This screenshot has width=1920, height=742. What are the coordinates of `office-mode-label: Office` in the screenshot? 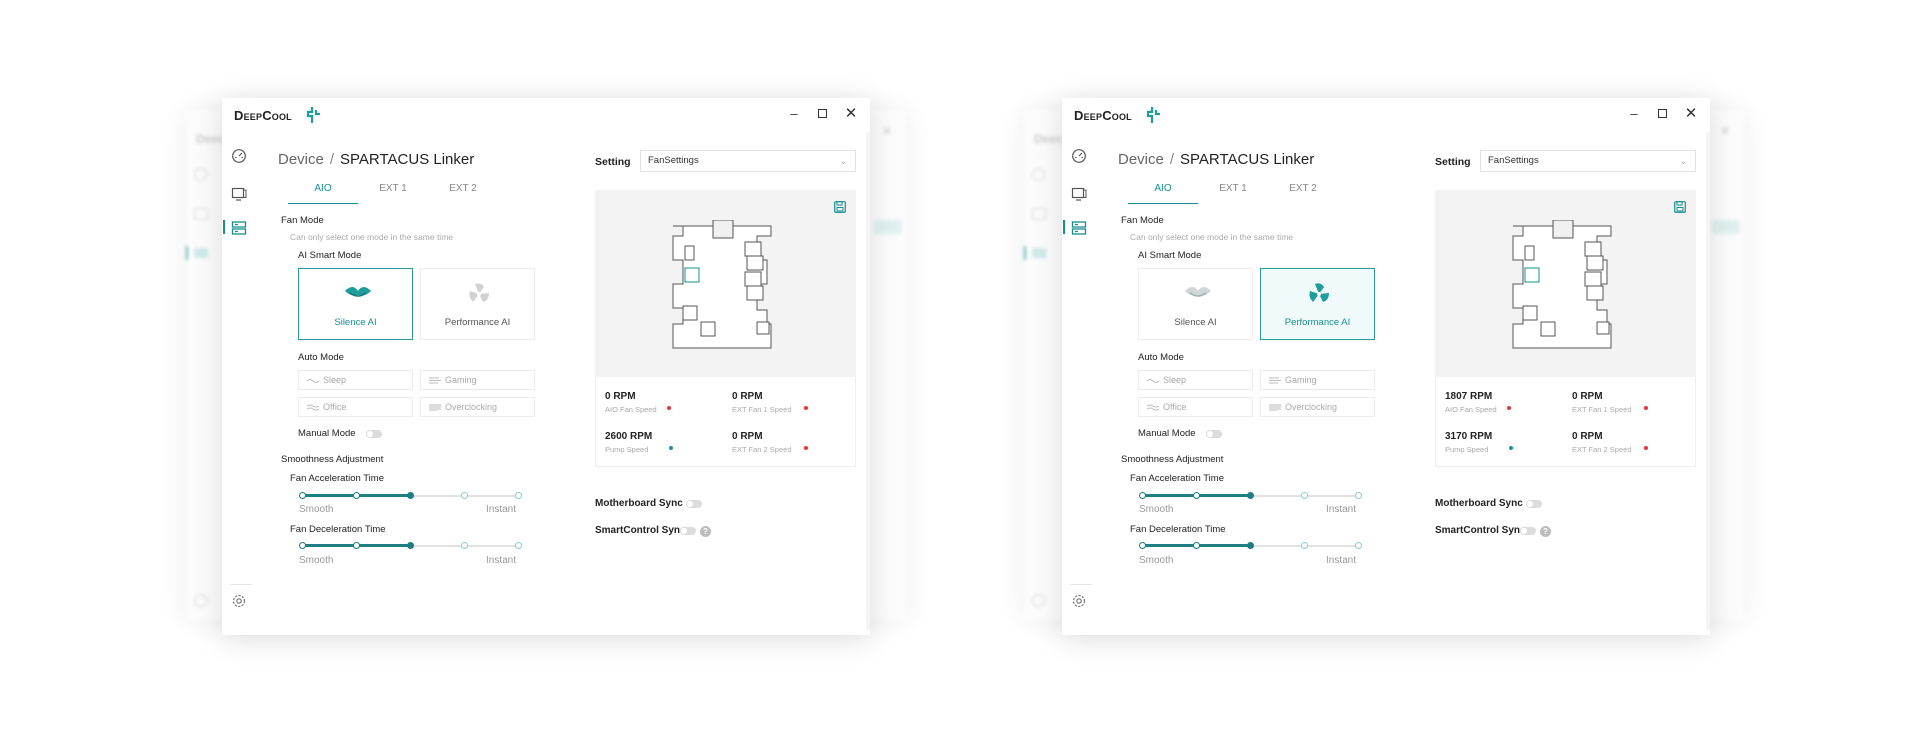 It's located at (1175, 407).